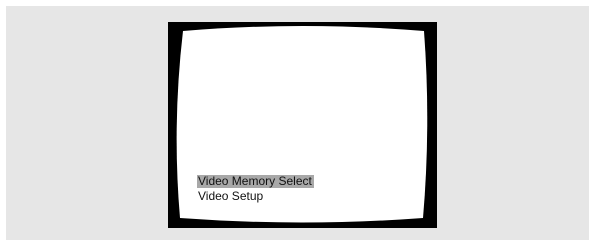 Image resolution: width=589 pixels, height=244 pixels. I want to click on menu-item-video-memory-select: Video Memory Select, so click(267, 181).